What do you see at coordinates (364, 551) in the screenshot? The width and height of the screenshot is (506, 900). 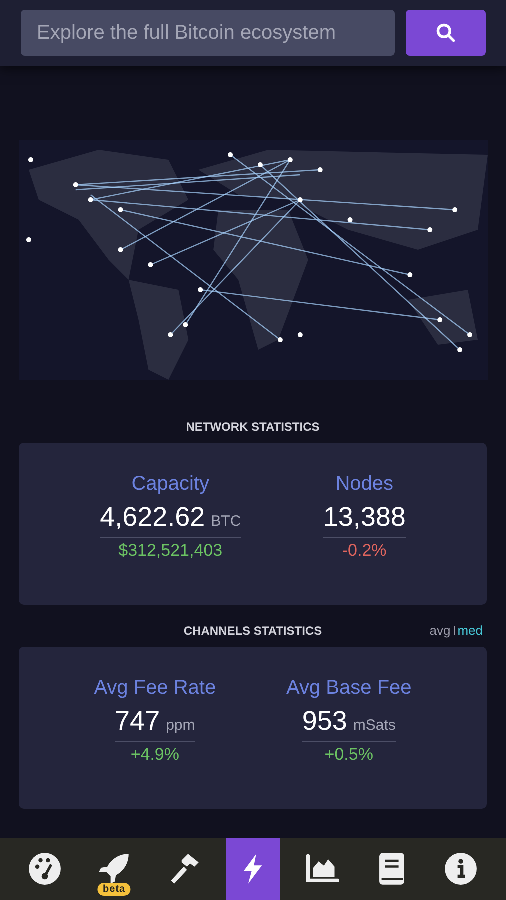 I see `stat-change: -0.2%` at bounding box center [364, 551].